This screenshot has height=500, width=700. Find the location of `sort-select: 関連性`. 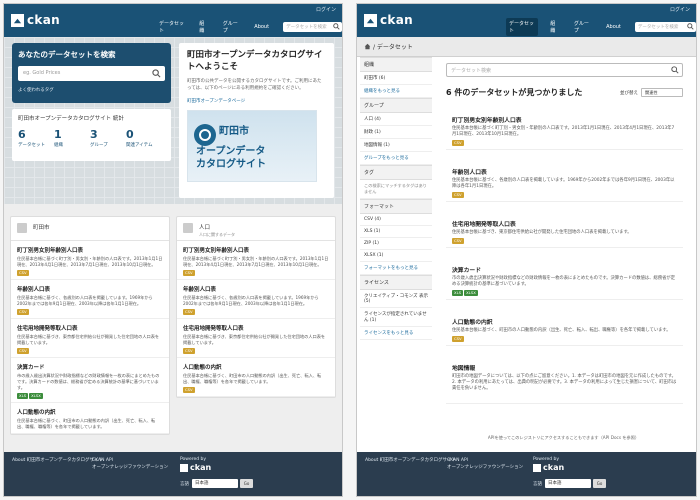

sort-select: 関連性 is located at coordinates (662, 92).